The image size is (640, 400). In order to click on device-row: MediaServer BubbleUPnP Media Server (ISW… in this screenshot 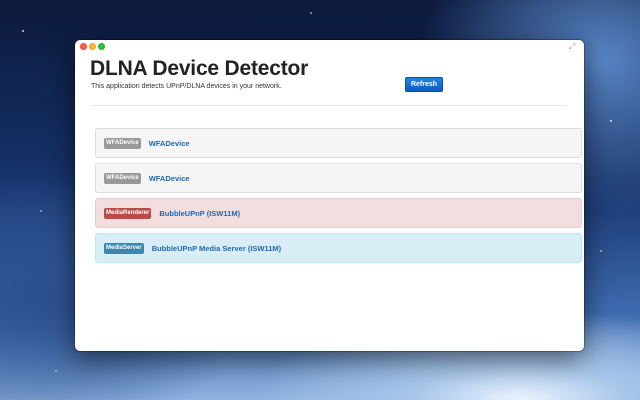, I will do `click(338, 248)`.